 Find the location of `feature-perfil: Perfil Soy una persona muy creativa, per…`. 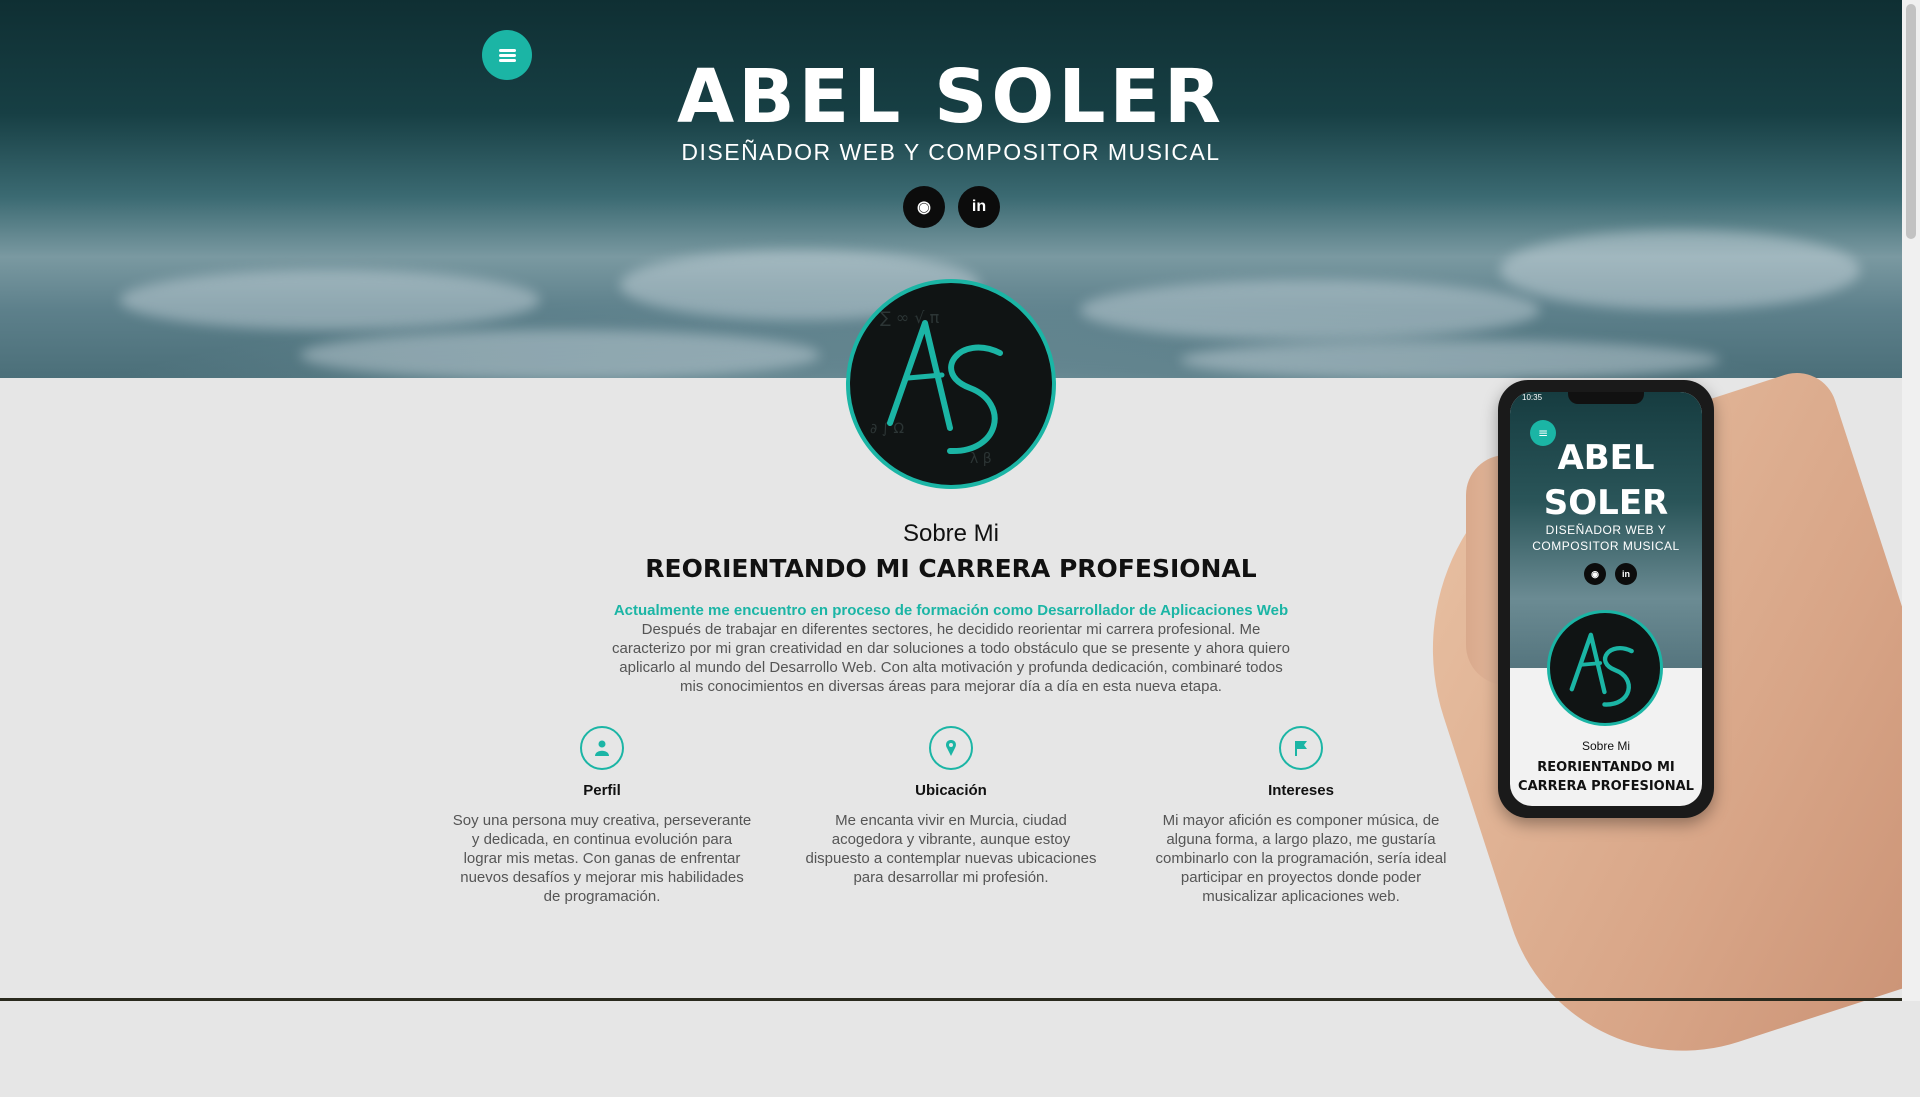

feature-perfil: Perfil Soy una persona muy creativa, per… is located at coordinates (602, 816).